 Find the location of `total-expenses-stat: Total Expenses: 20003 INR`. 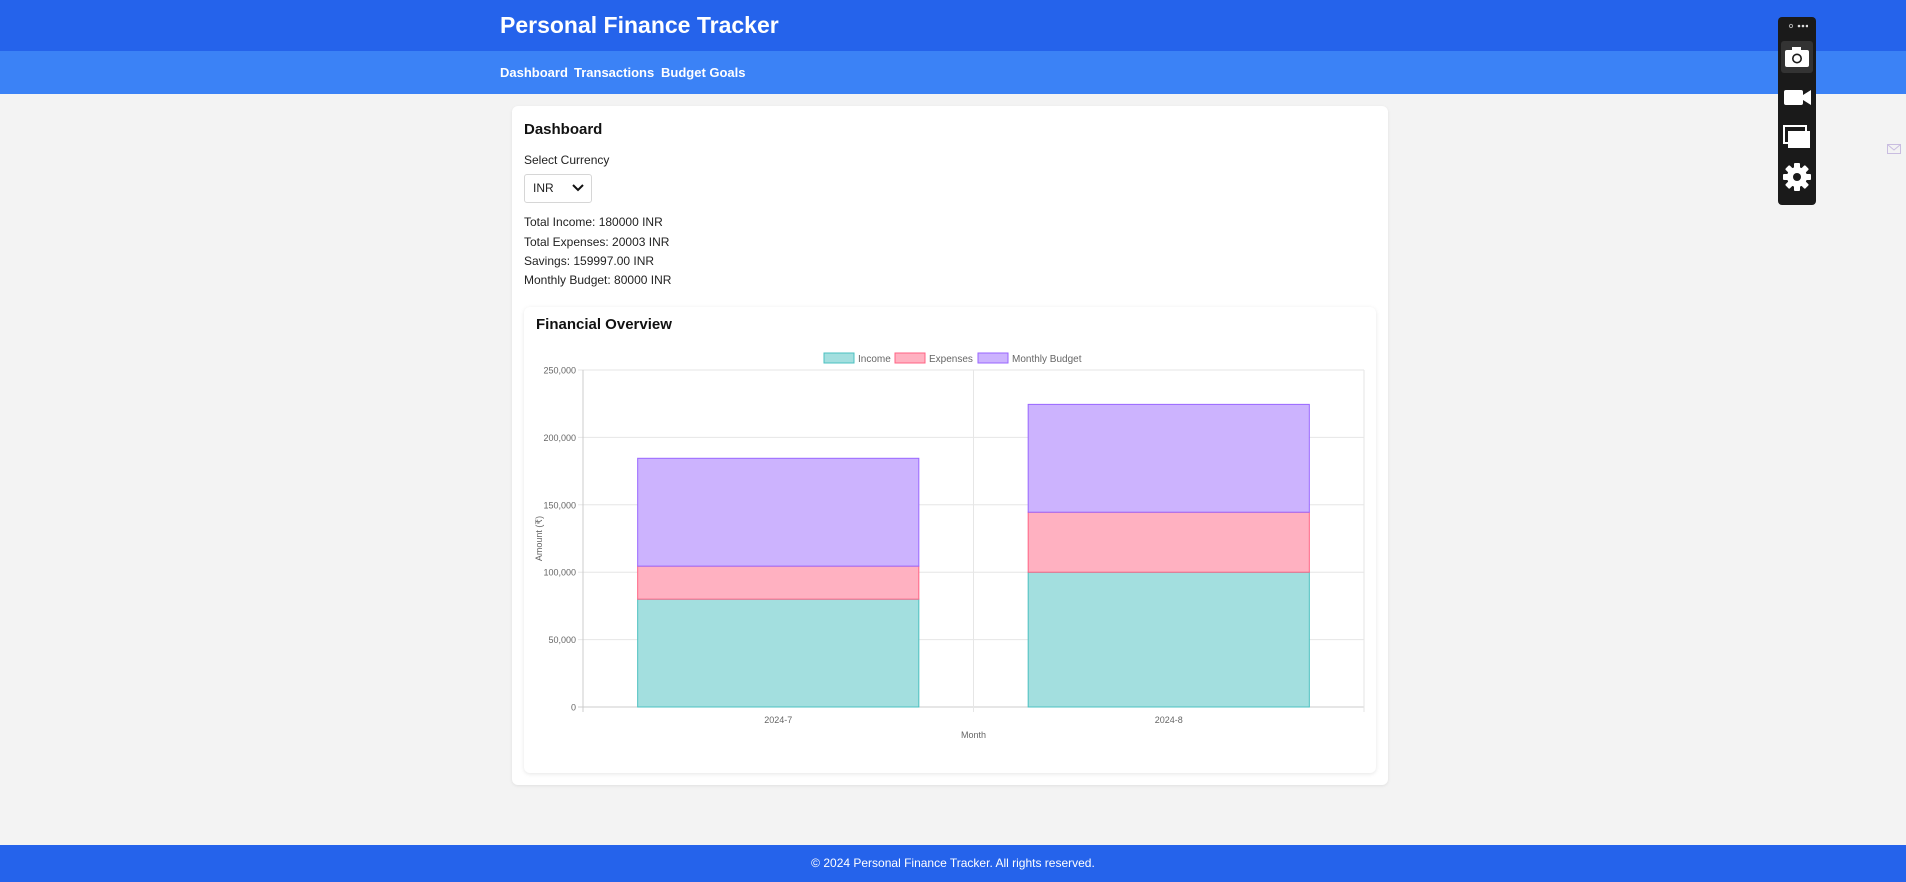

total-expenses-stat: Total Expenses: 20003 INR is located at coordinates (597, 242).